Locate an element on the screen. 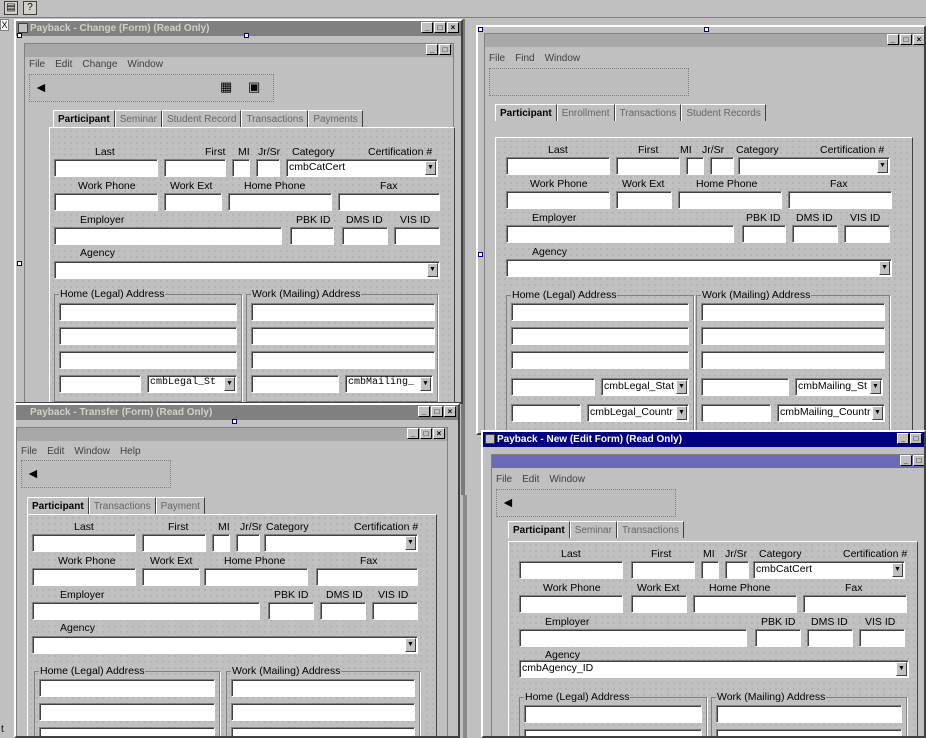 The height and width of the screenshot is (738, 926). home-zip-field is located at coordinates (546, 413).